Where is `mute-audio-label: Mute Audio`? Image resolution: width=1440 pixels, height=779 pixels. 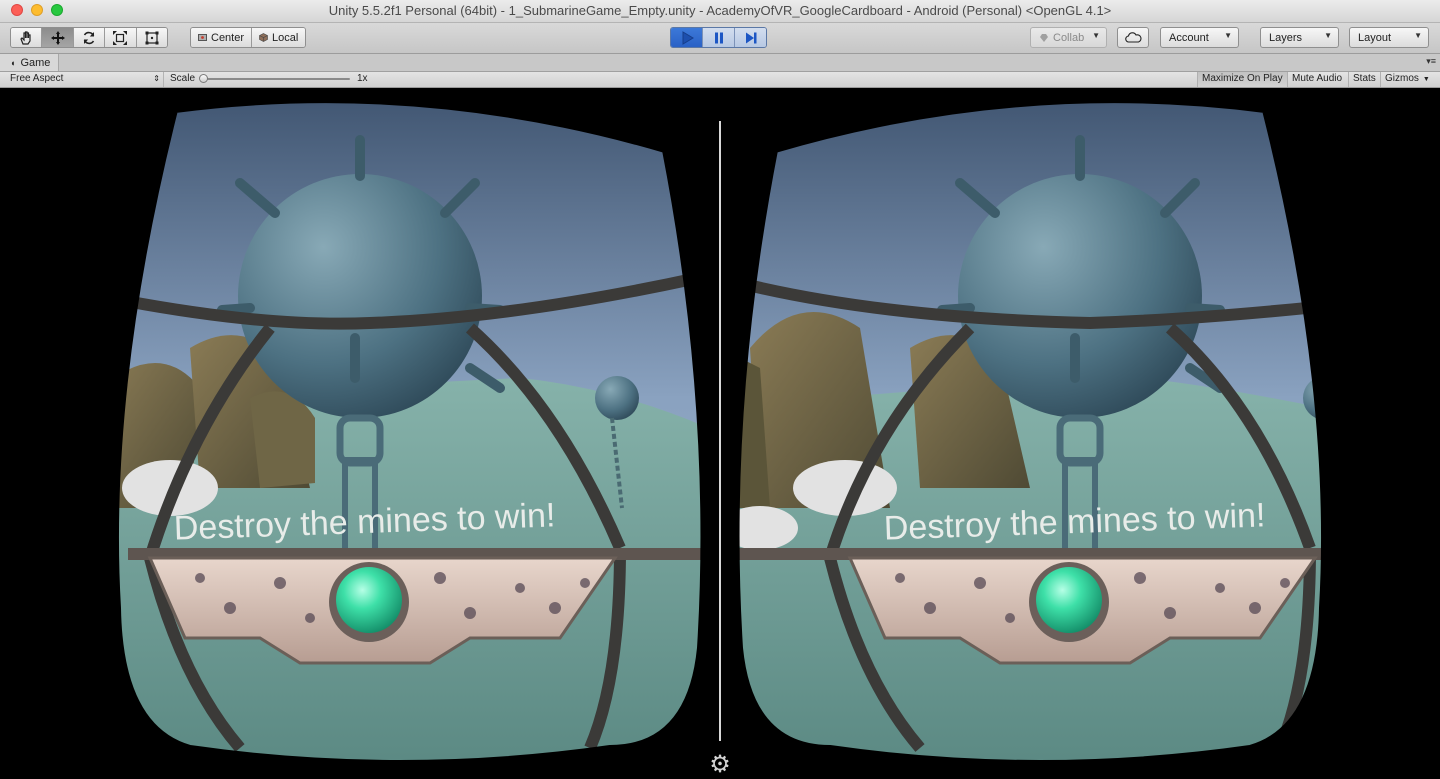 mute-audio-label: Mute Audio is located at coordinates (1317, 78).